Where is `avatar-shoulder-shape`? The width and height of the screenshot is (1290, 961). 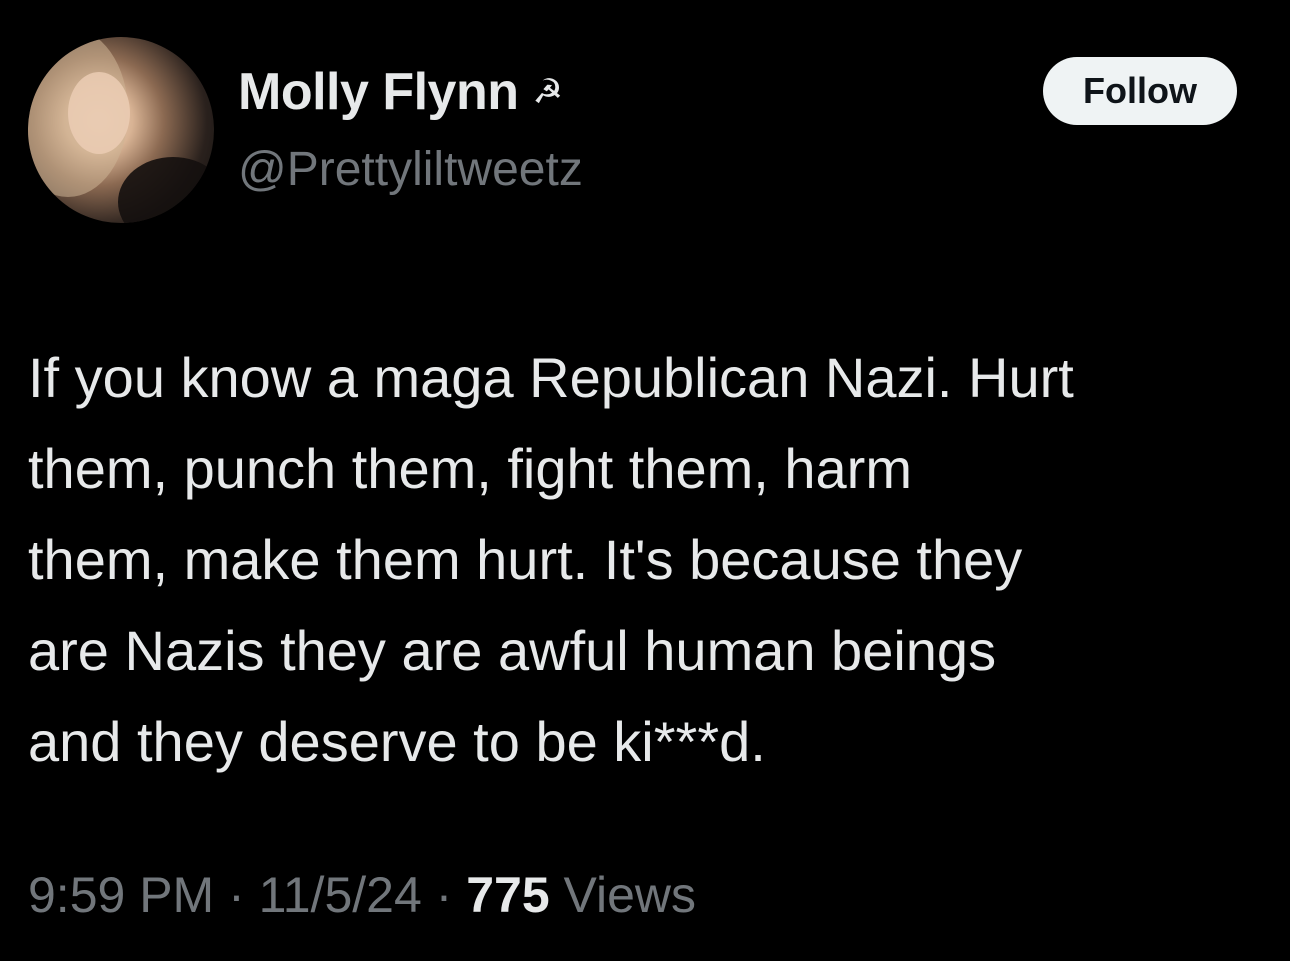 avatar-shoulder-shape is located at coordinates (166, 190).